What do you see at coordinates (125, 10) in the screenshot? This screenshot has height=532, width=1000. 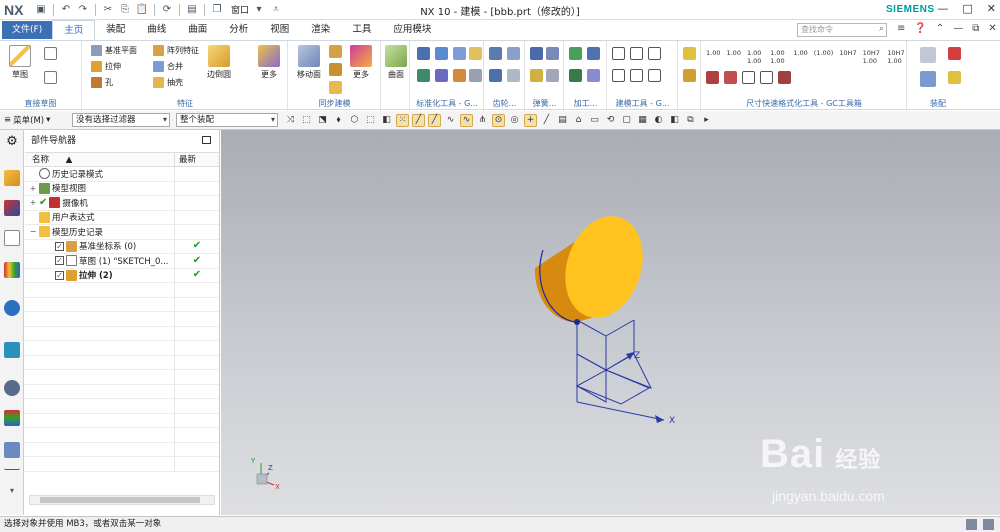 I see `copy-icon: ⎘` at bounding box center [125, 10].